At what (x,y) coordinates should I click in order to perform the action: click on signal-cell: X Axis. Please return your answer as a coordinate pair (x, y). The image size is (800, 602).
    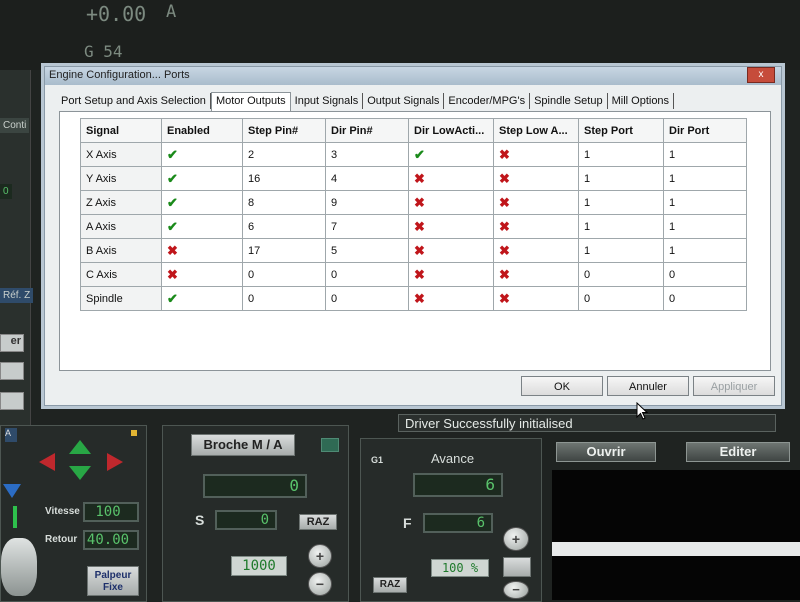
    Looking at the image, I should click on (121, 154).